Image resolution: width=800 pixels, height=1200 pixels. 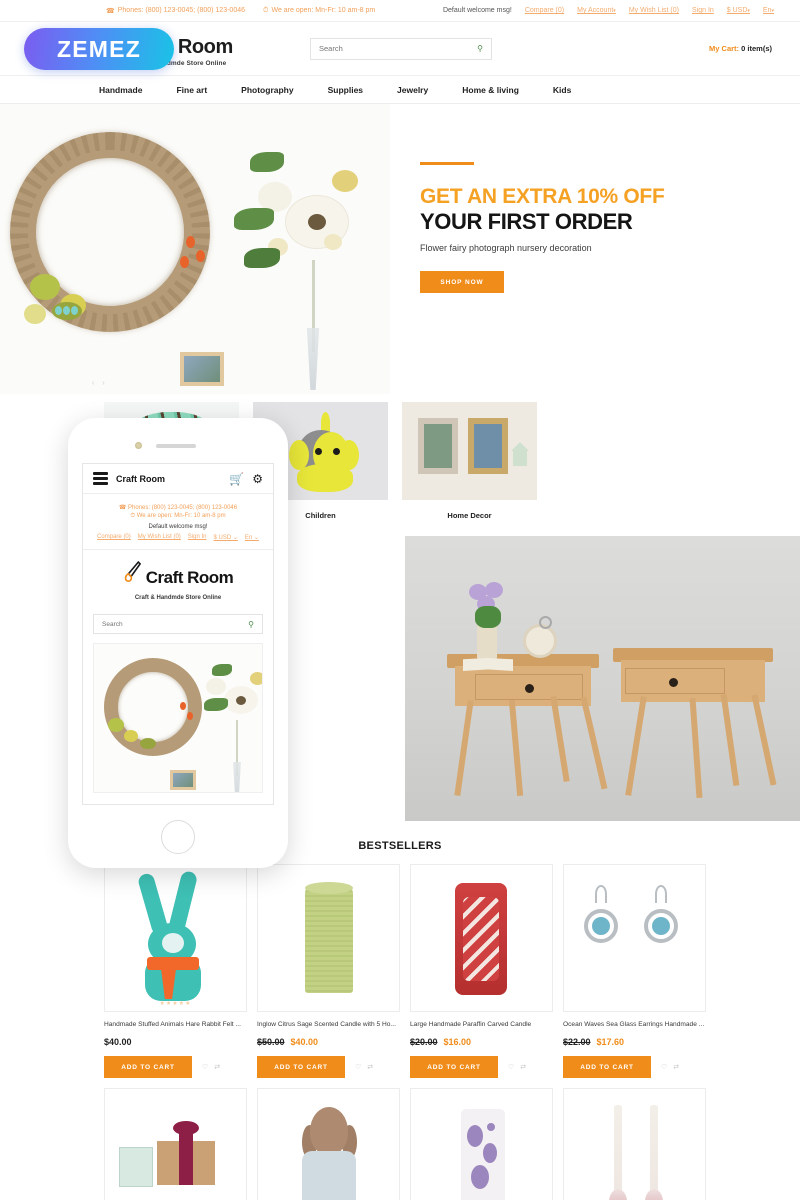 I want to click on mobile-hero-image, so click(x=178, y=718).